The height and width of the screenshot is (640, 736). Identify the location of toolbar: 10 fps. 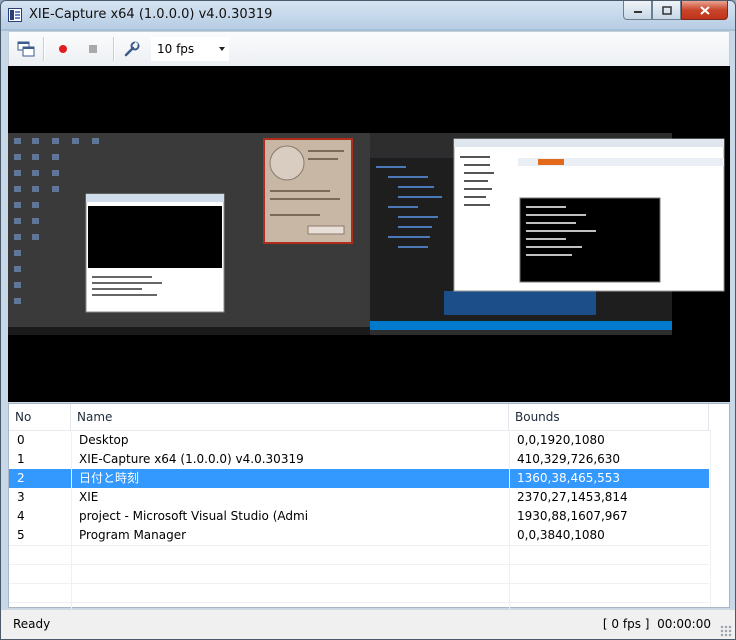
(369, 48).